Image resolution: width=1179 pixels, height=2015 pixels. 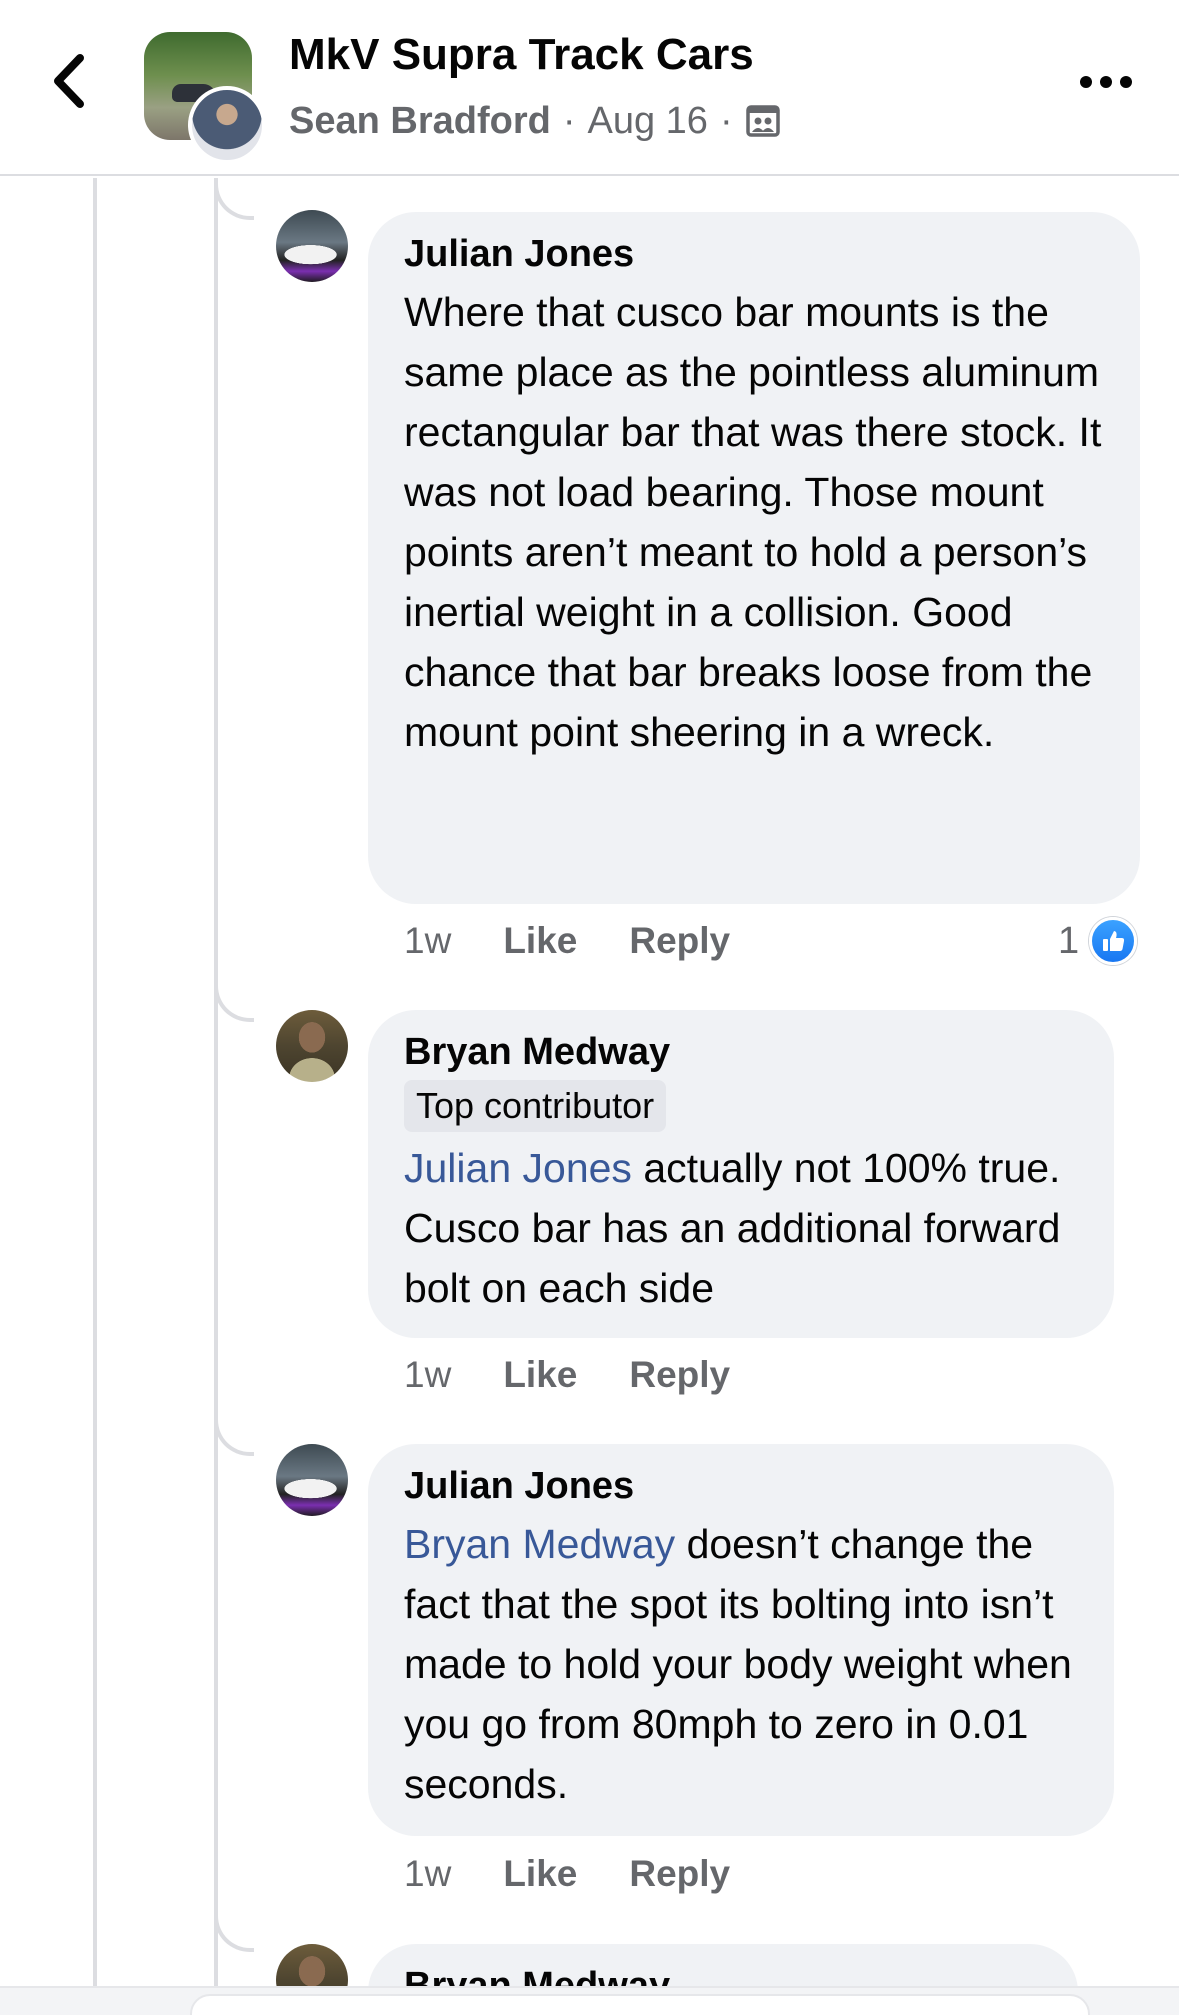 I want to click on comment-author: Bryan Medway, so click(x=741, y=1052).